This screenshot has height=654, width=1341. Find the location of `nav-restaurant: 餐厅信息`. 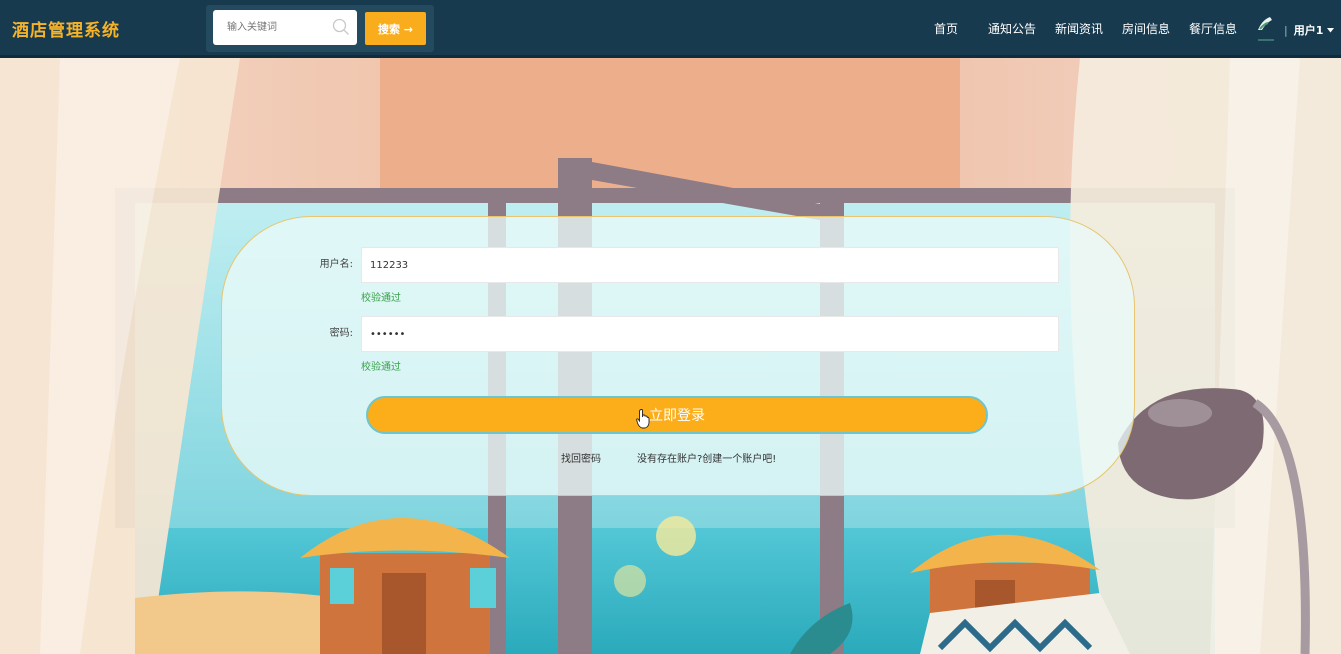

nav-restaurant: 餐厅信息 is located at coordinates (1213, 28).